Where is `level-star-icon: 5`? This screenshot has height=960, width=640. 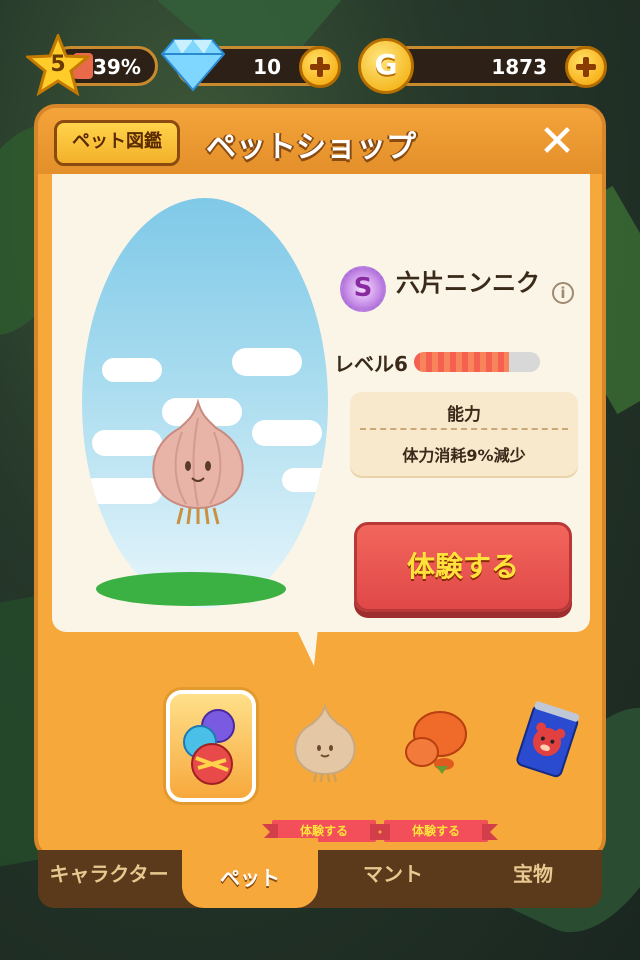
level-star-icon: 5 is located at coordinates (58, 64).